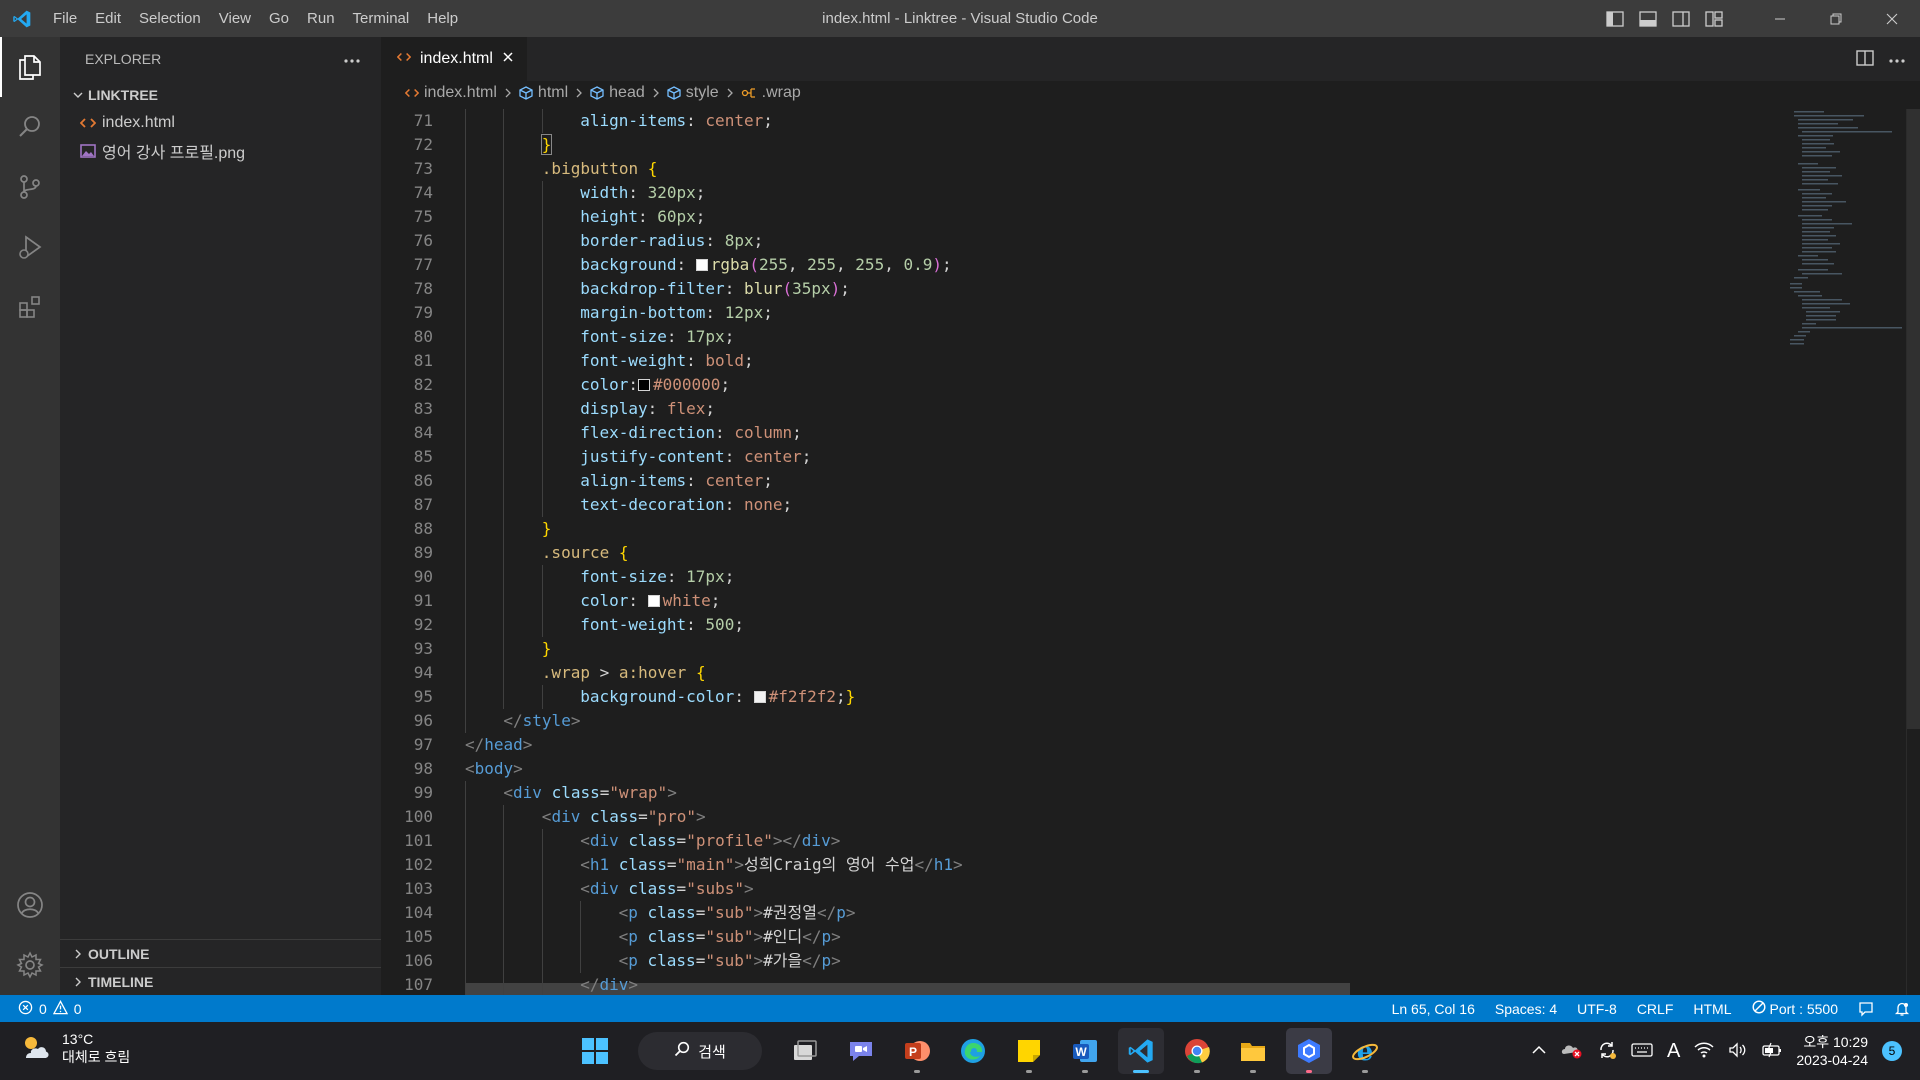 The height and width of the screenshot is (1080, 1920). What do you see at coordinates (170, 18) in the screenshot?
I see `menu-selection: Selection` at bounding box center [170, 18].